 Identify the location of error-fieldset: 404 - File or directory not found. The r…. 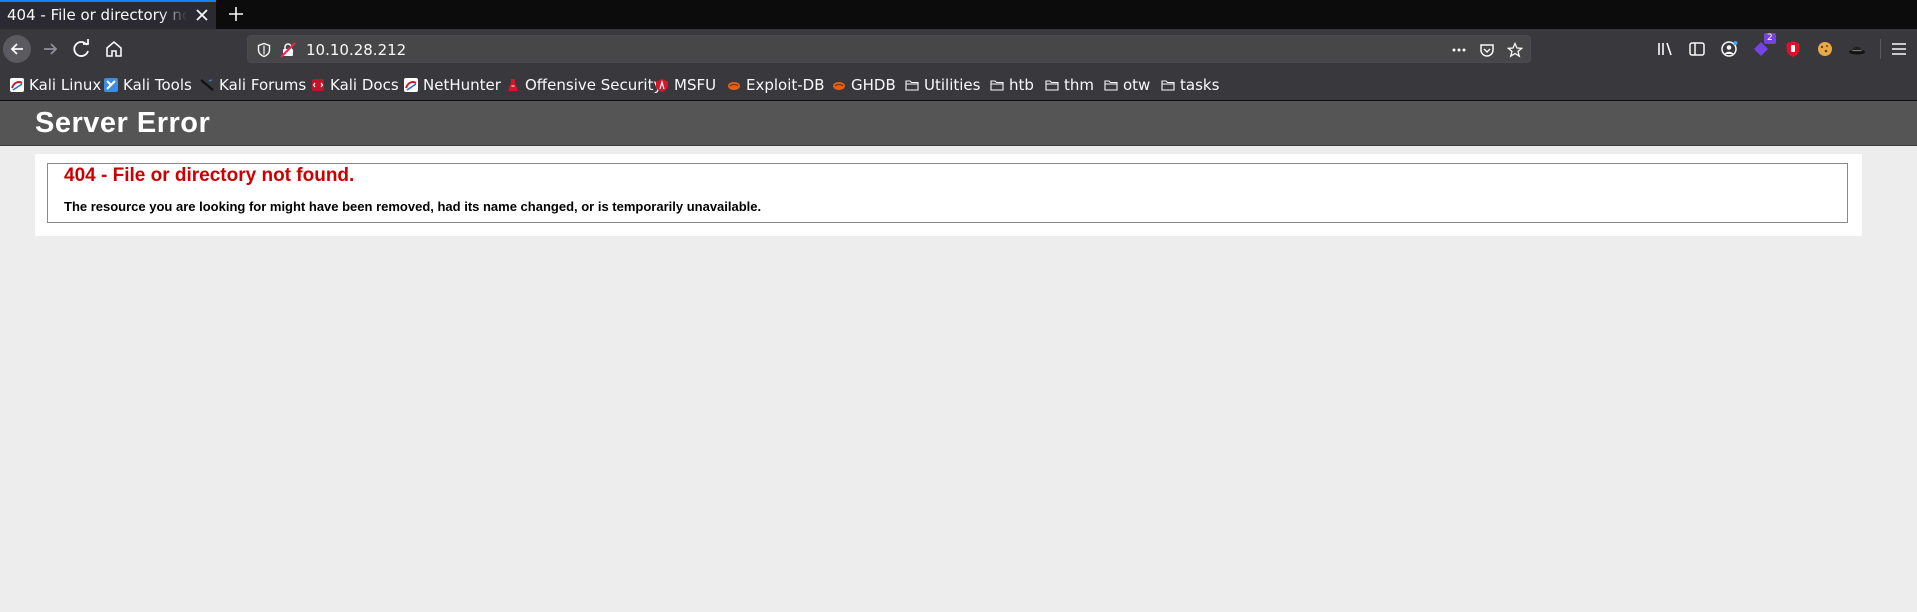
(947, 193).